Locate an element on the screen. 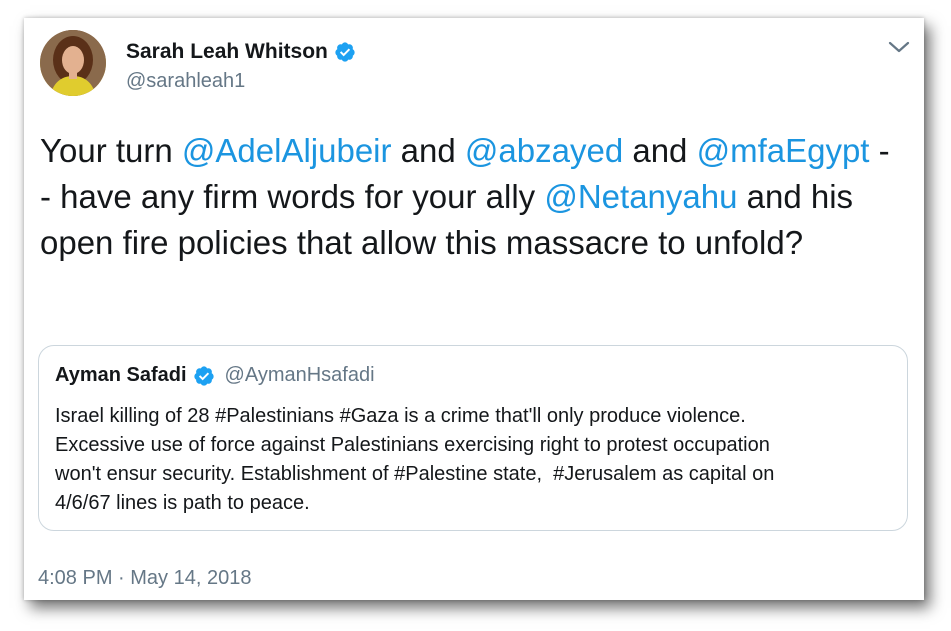  mention-link: @mfaEgypt is located at coordinates (783, 150).